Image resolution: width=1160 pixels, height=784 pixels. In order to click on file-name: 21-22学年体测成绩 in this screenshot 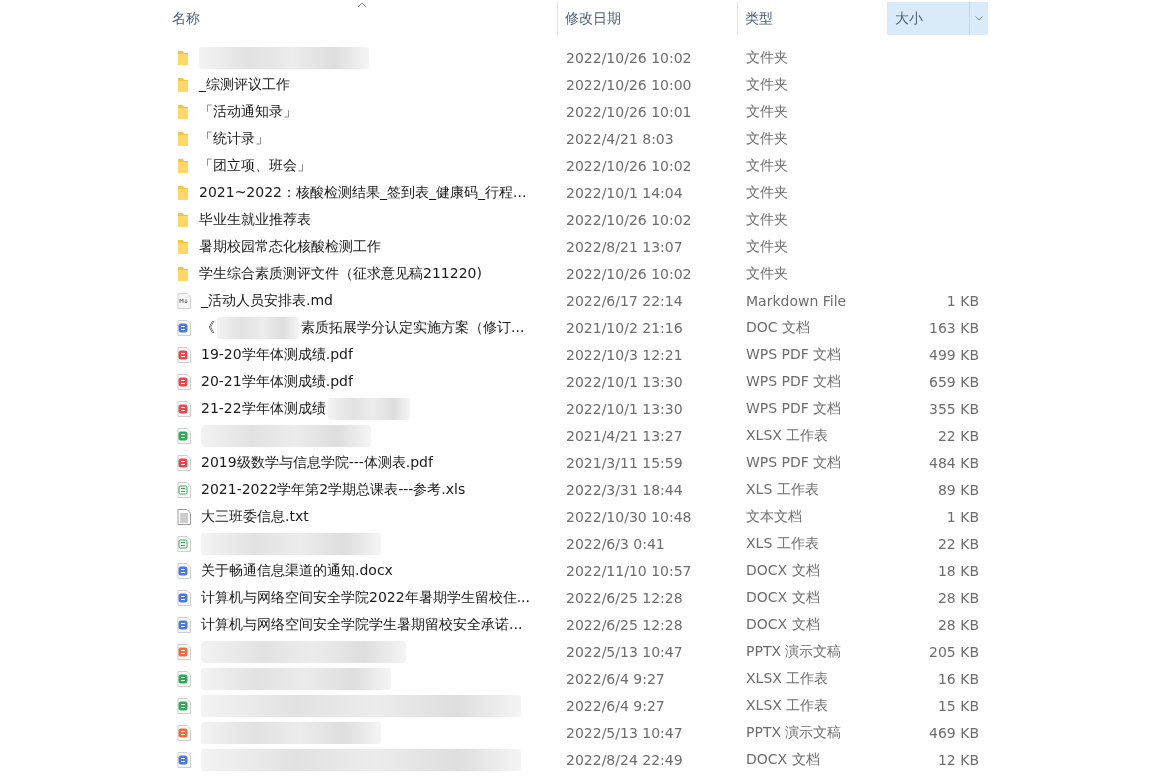, I will do `click(263, 408)`.